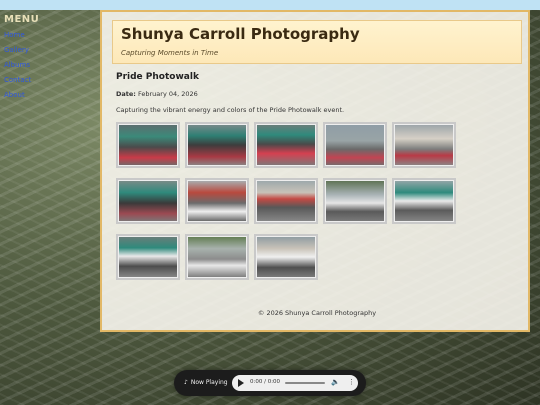 This screenshot has height=405, width=540. I want to click on music-note-icon: ♪, so click(186, 382).